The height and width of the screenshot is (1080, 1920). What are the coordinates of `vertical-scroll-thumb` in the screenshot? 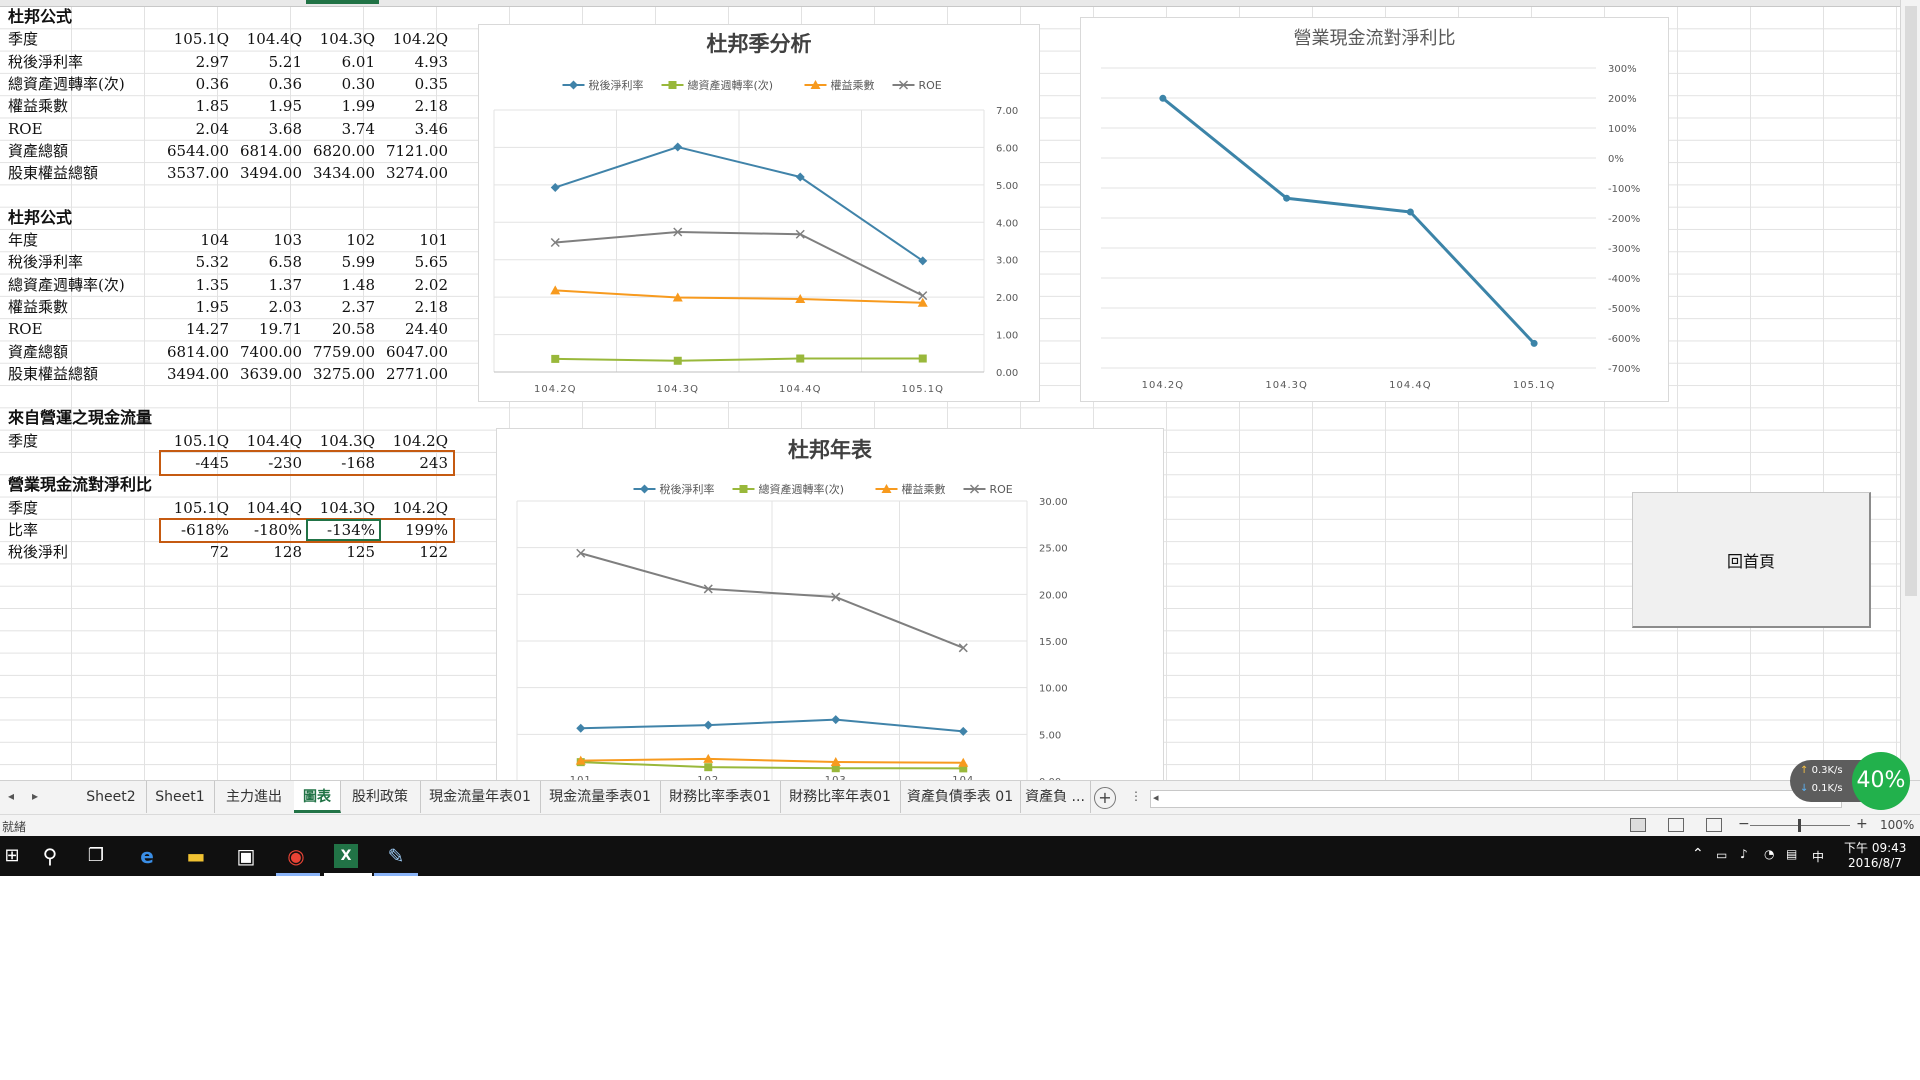 It's located at (1911, 301).